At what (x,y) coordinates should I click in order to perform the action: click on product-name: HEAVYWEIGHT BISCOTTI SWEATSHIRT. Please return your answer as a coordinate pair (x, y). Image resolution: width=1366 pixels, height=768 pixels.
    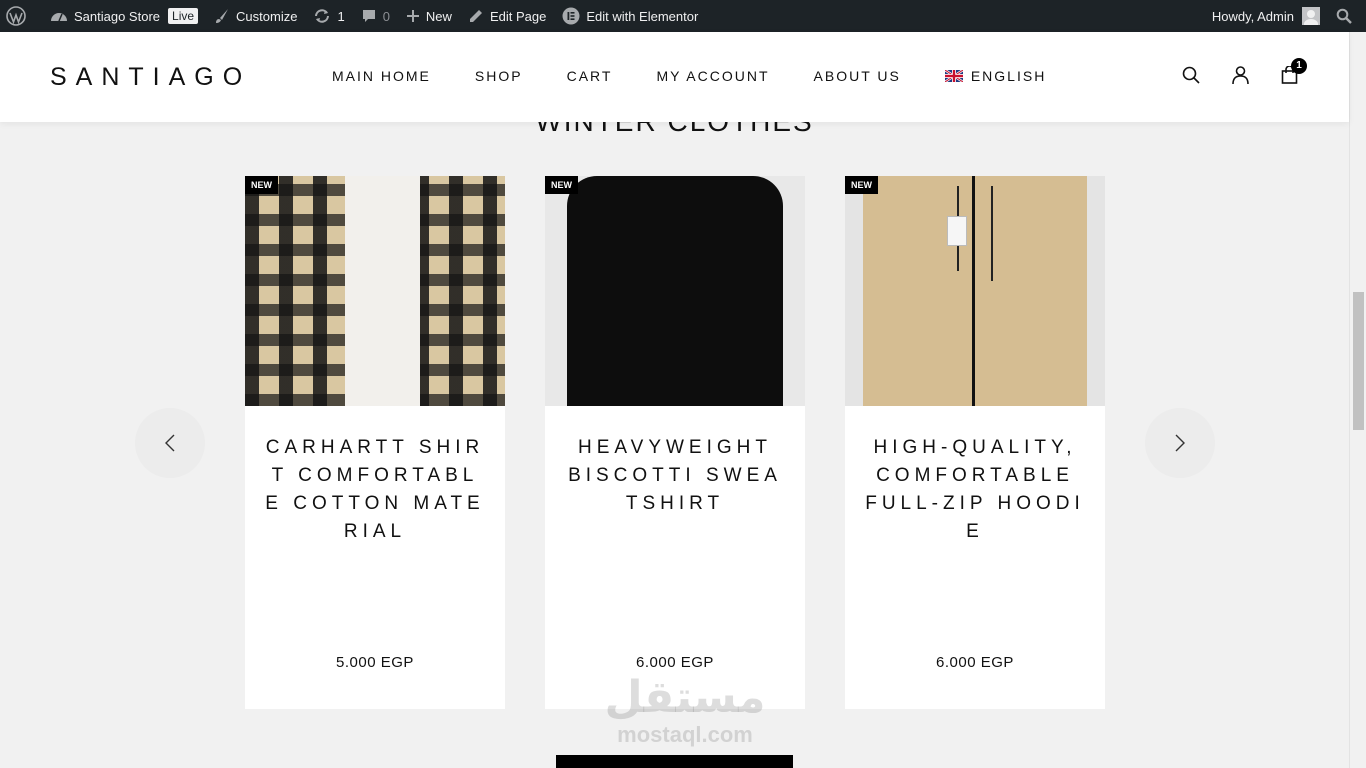
    Looking at the image, I should click on (675, 476).